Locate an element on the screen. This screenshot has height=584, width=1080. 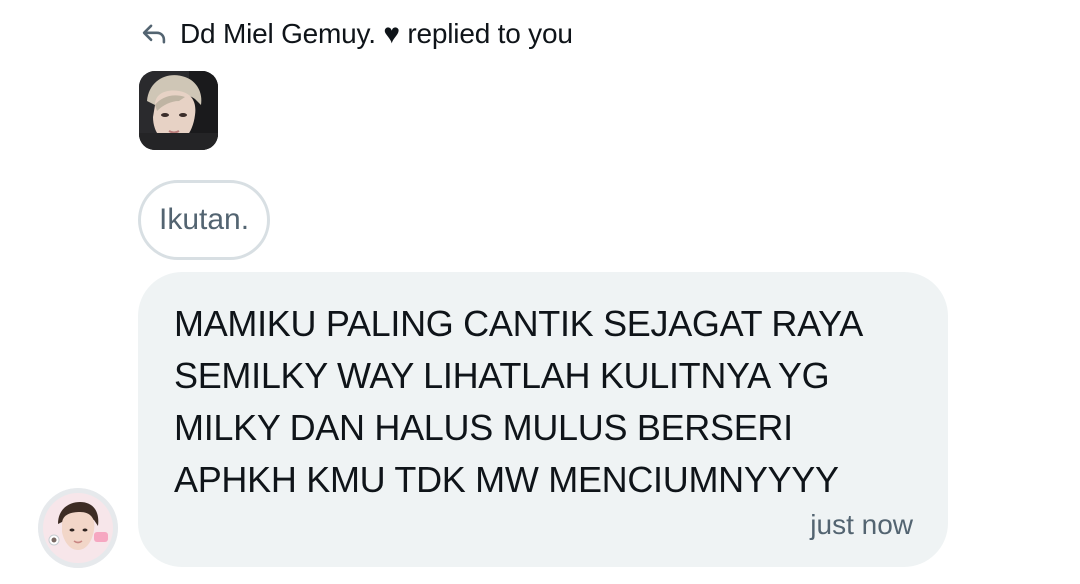
quoted-message: Ikutan. is located at coordinates (204, 220).